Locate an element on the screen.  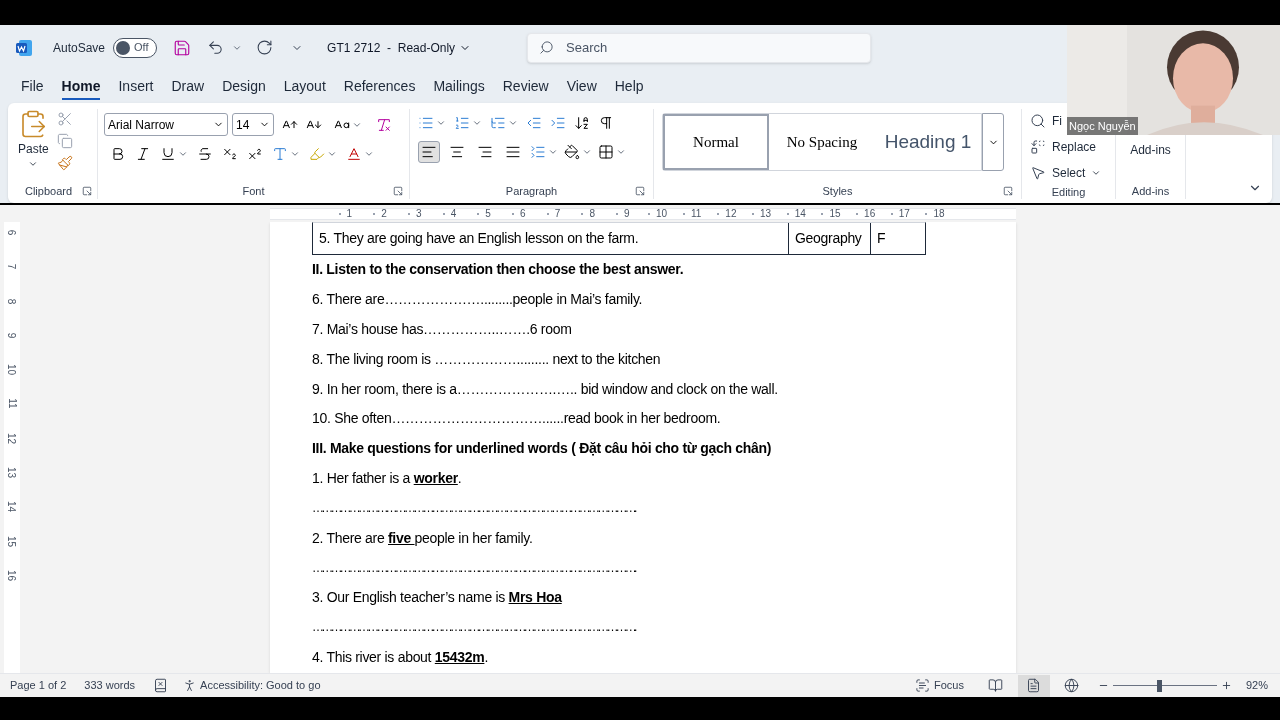
italic-icon is located at coordinates (143, 154).